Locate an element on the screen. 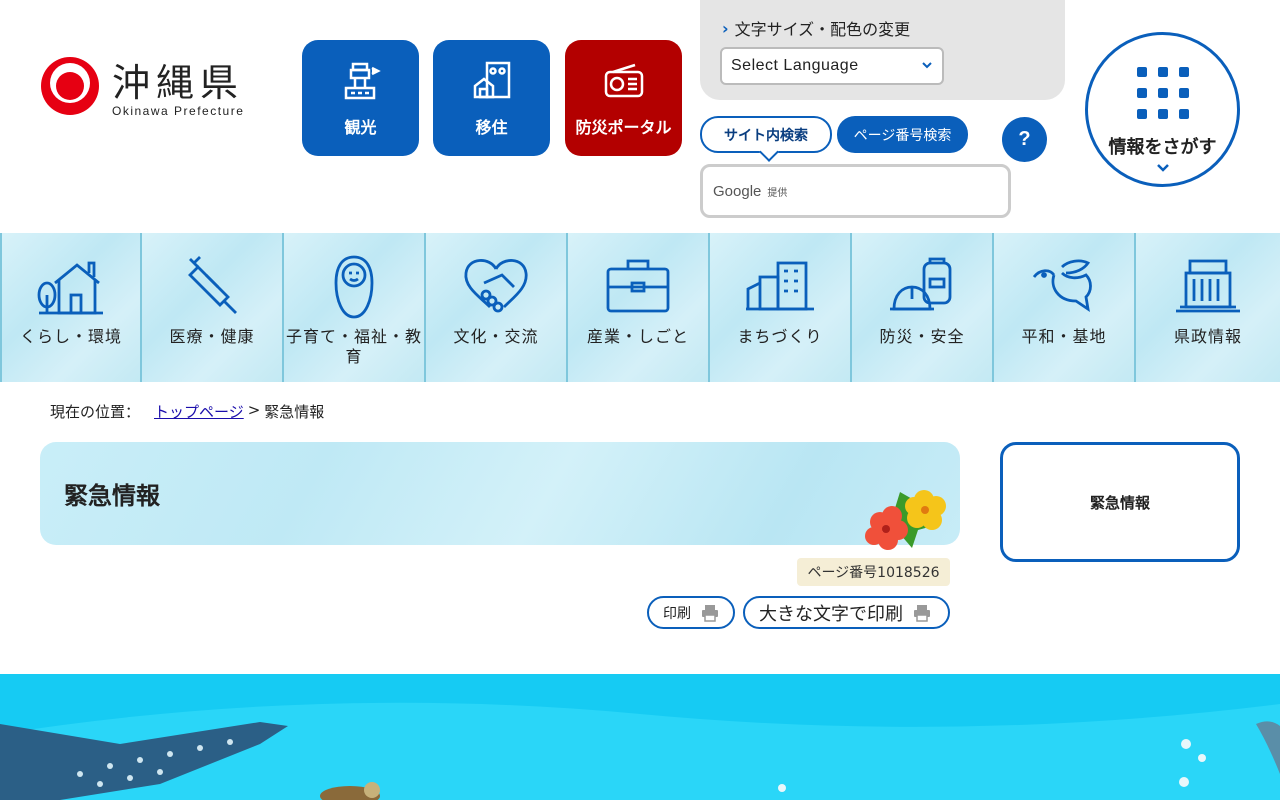 The height and width of the screenshot is (800, 1280). side-menu-title: 緊急情報 is located at coordinates (1119, 502).